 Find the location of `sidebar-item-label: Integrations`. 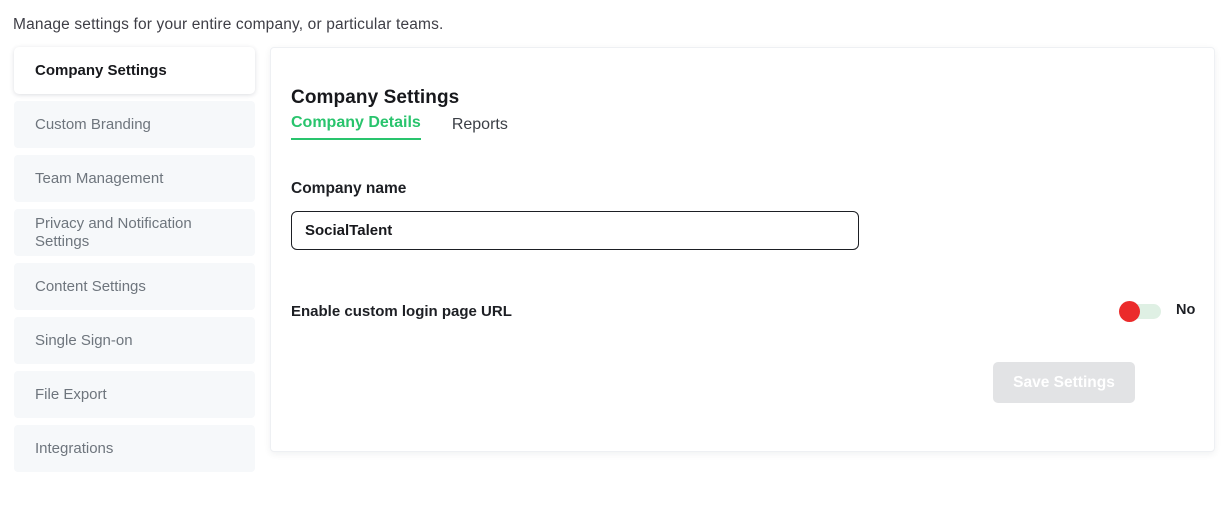

sidebar-item-label: Integrations is located at coordinates (74, 448).